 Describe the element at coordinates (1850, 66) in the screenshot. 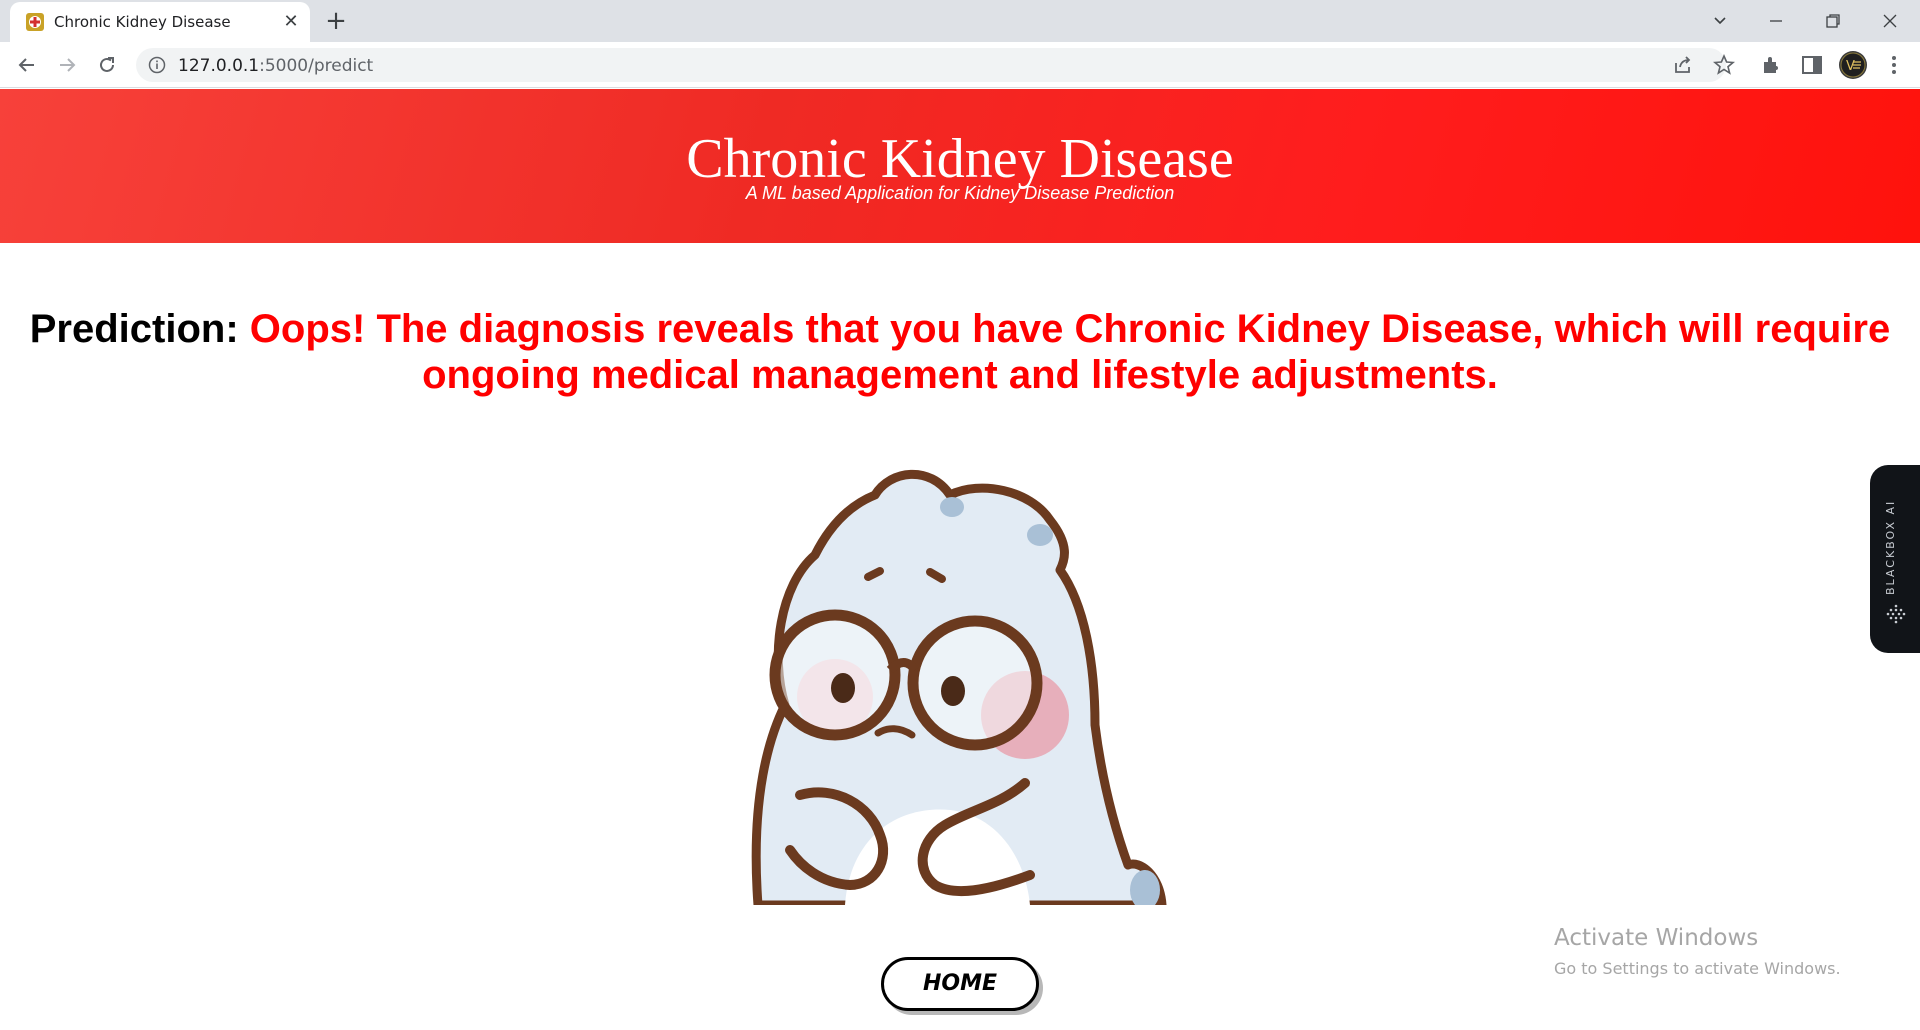

I see `svg-text: V` at that location.